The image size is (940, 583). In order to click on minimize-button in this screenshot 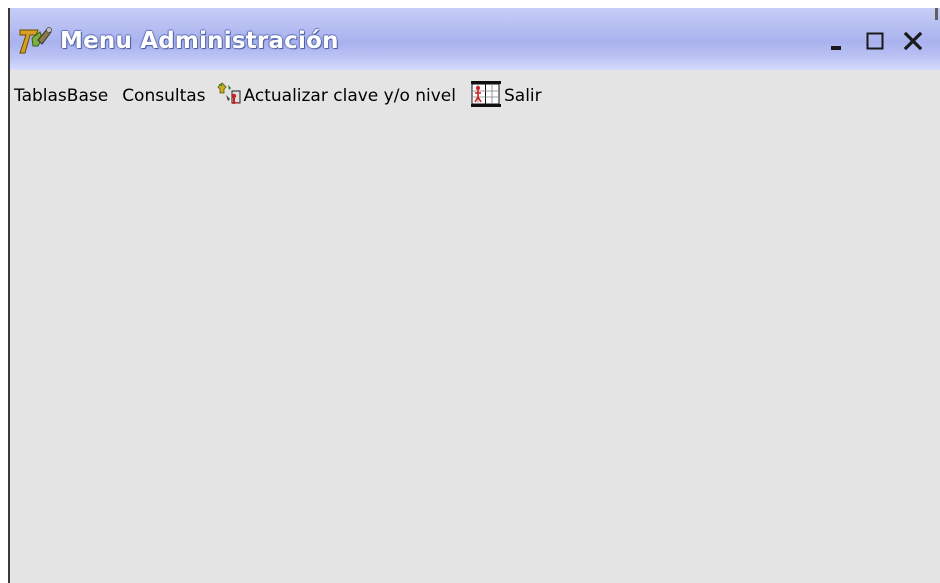, I will do `click(837, 43)`.